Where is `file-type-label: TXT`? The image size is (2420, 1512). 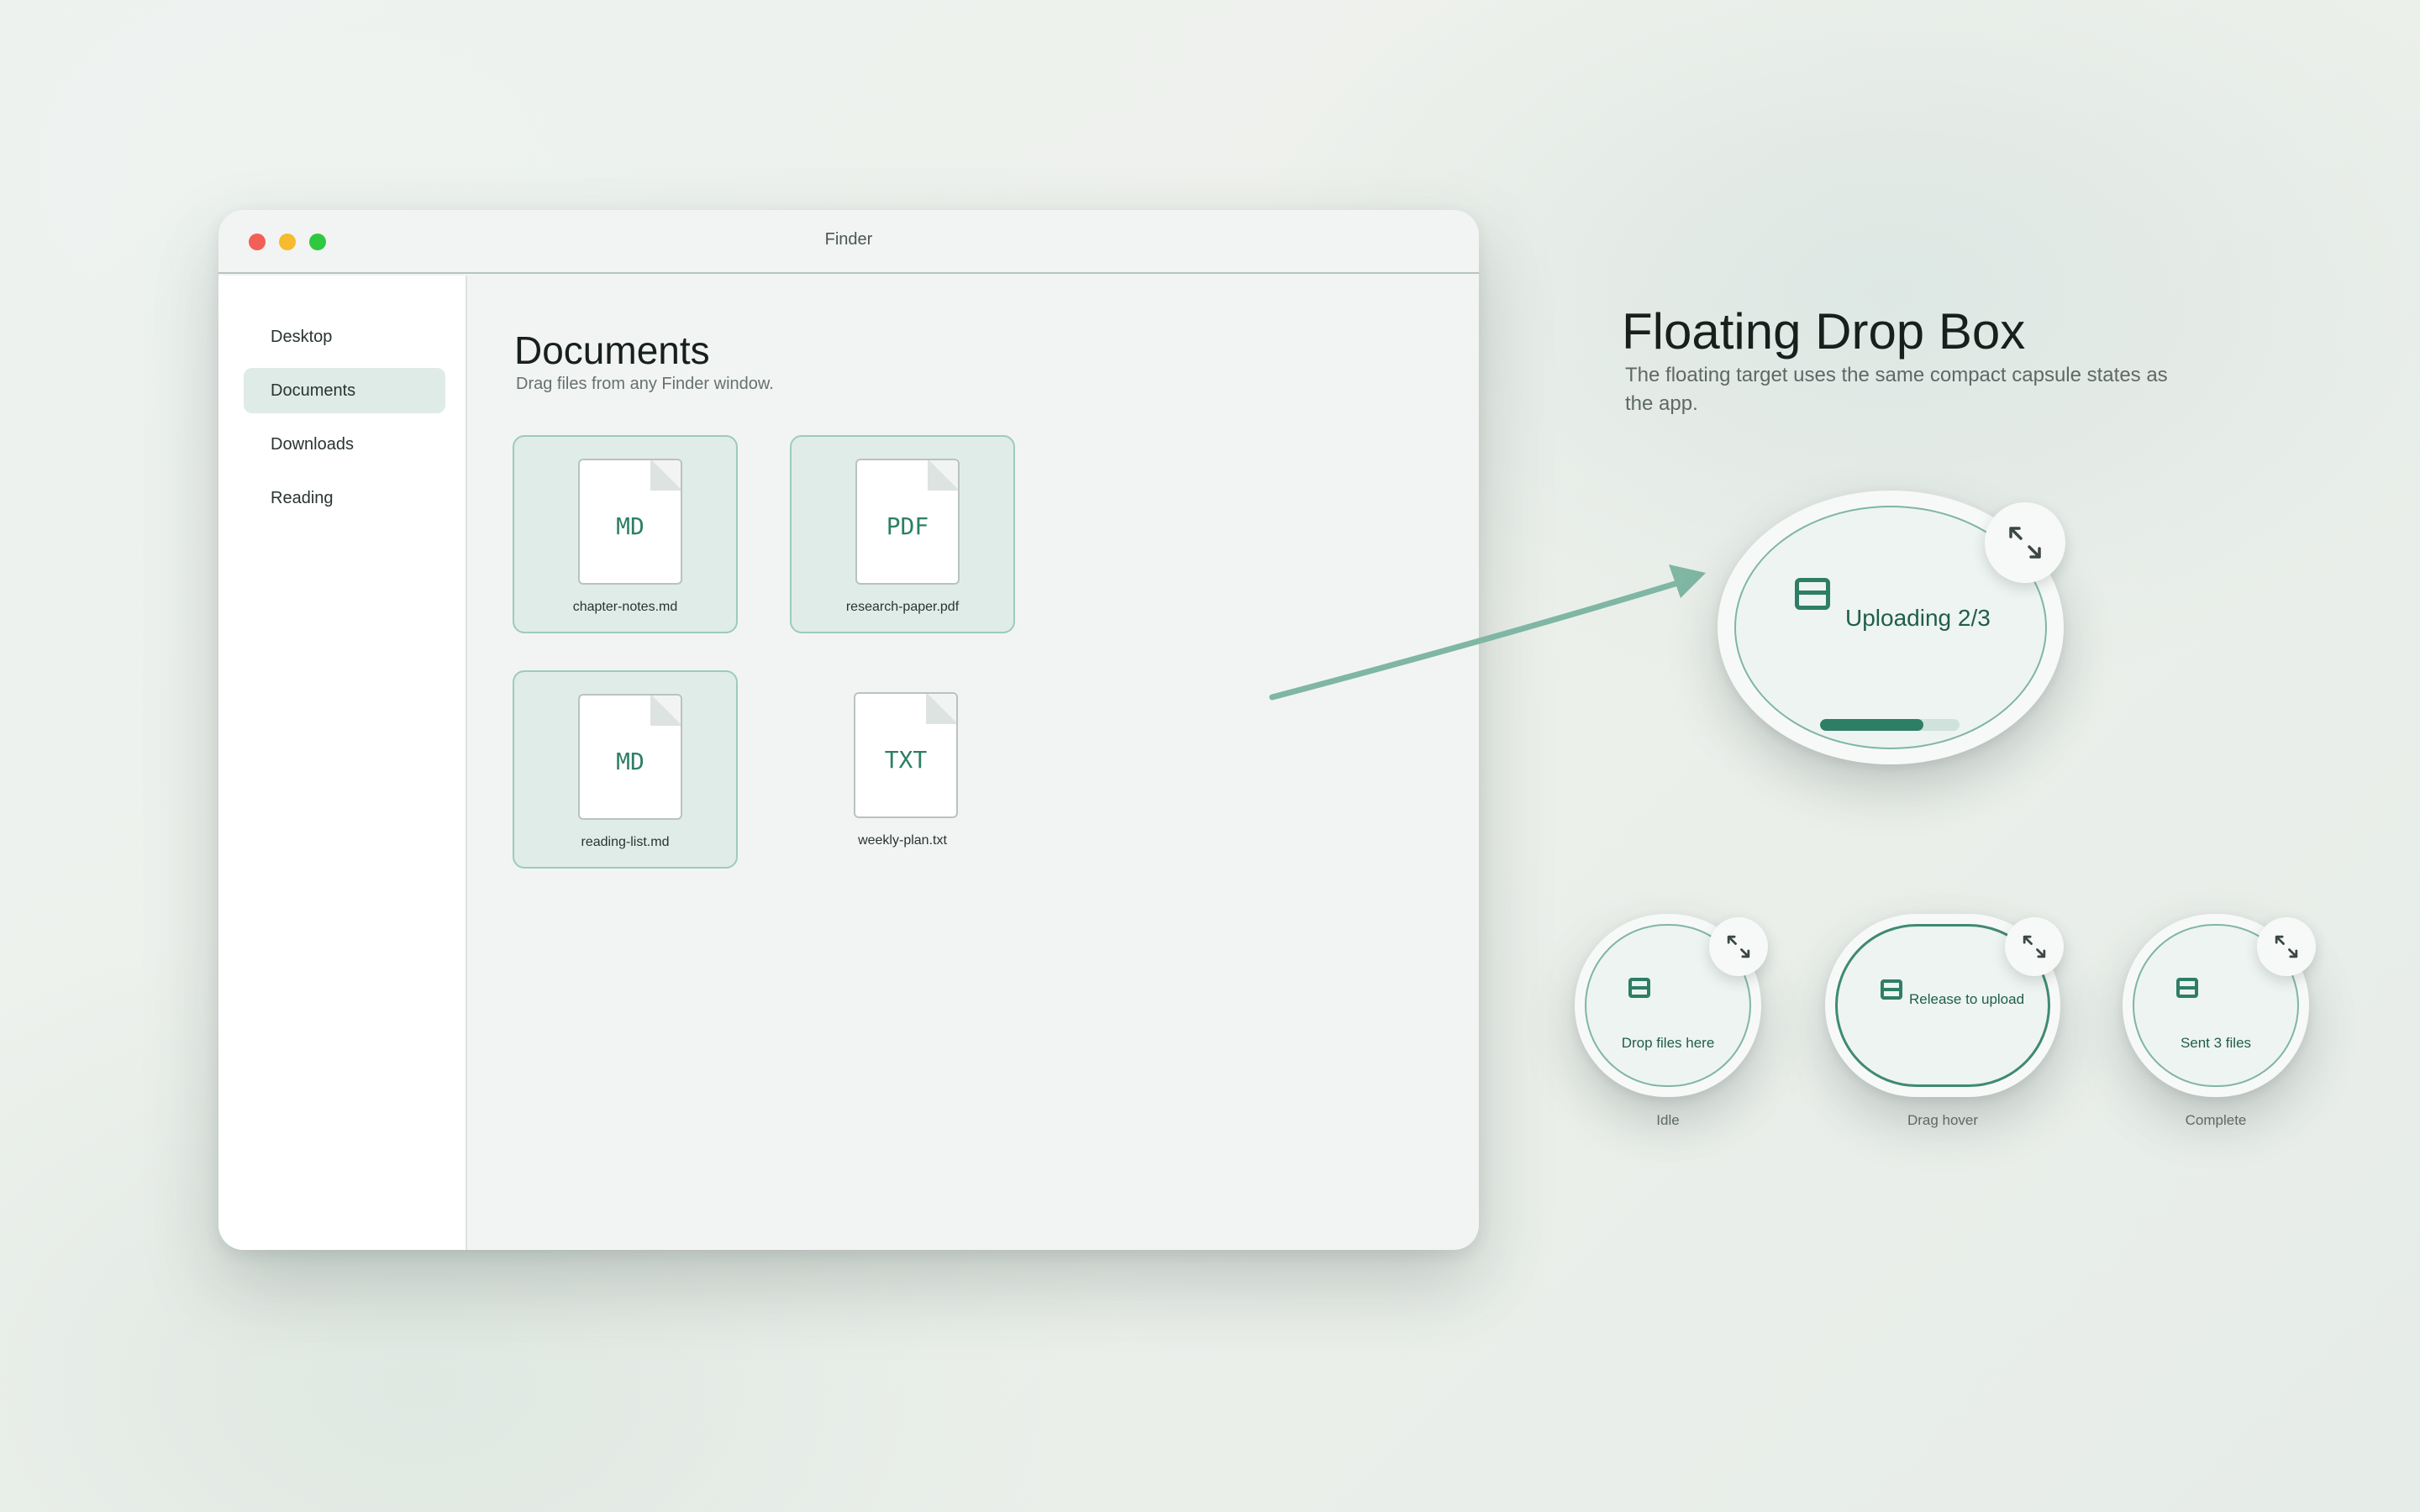
file-type-label: TXT is located at coordinates (906, 760).